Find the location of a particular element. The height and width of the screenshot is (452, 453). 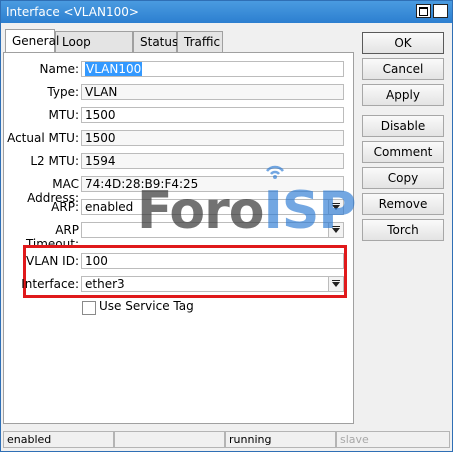

status-running: running is located at coordinates (280, 439).